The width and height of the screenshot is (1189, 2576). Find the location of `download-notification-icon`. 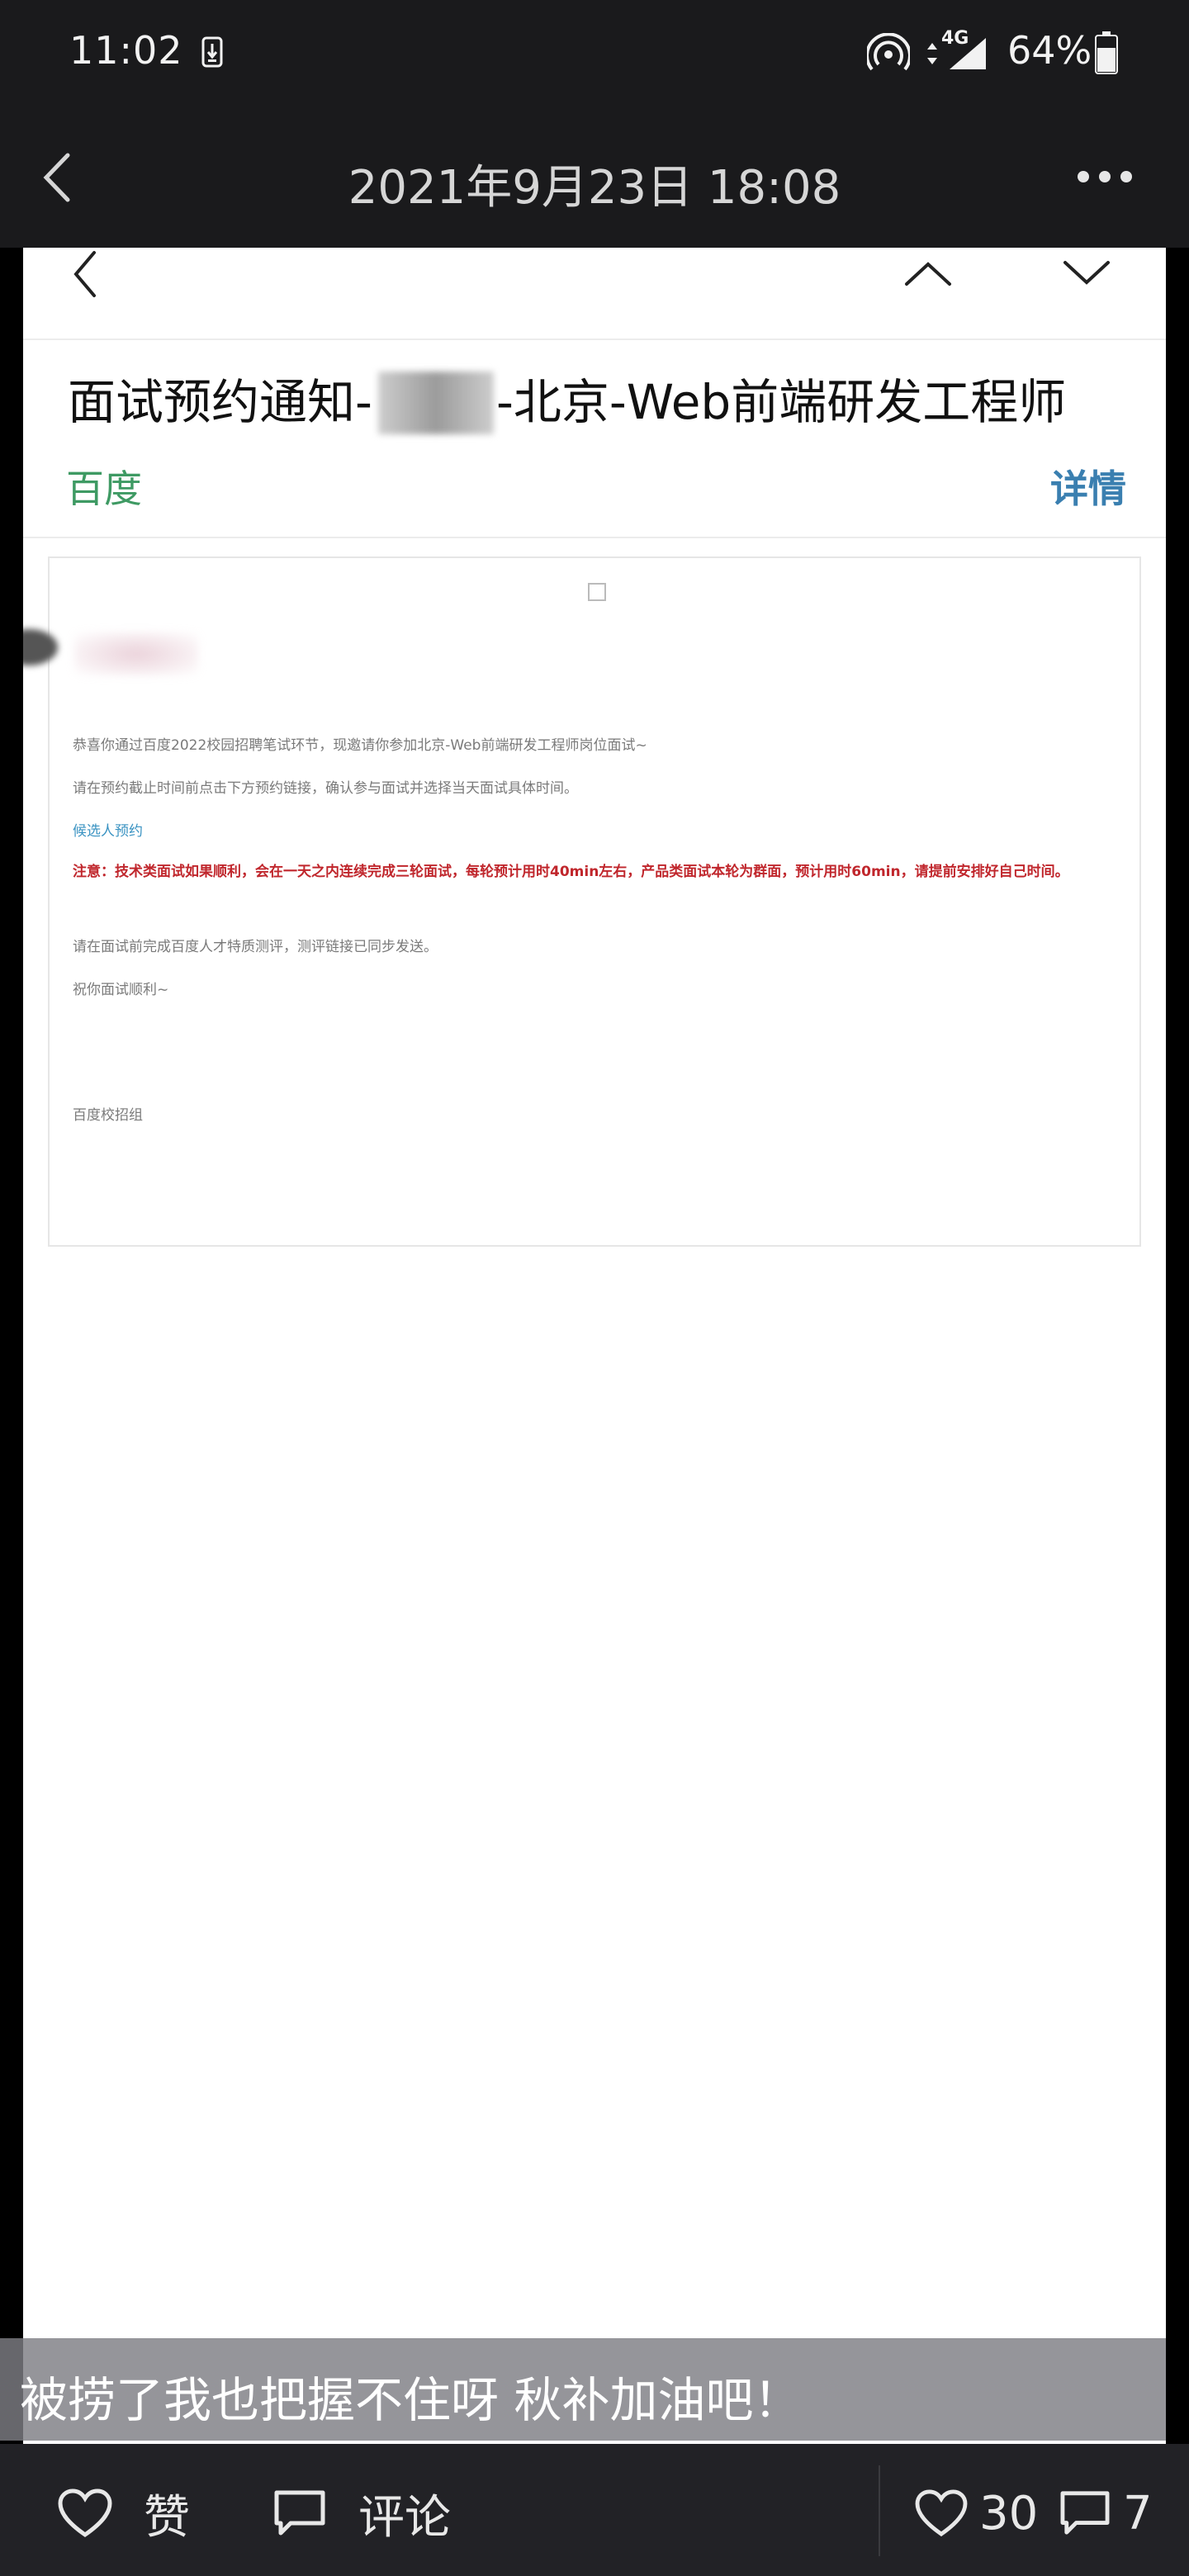

download-notification-icon is located at coordinates (212, 52).